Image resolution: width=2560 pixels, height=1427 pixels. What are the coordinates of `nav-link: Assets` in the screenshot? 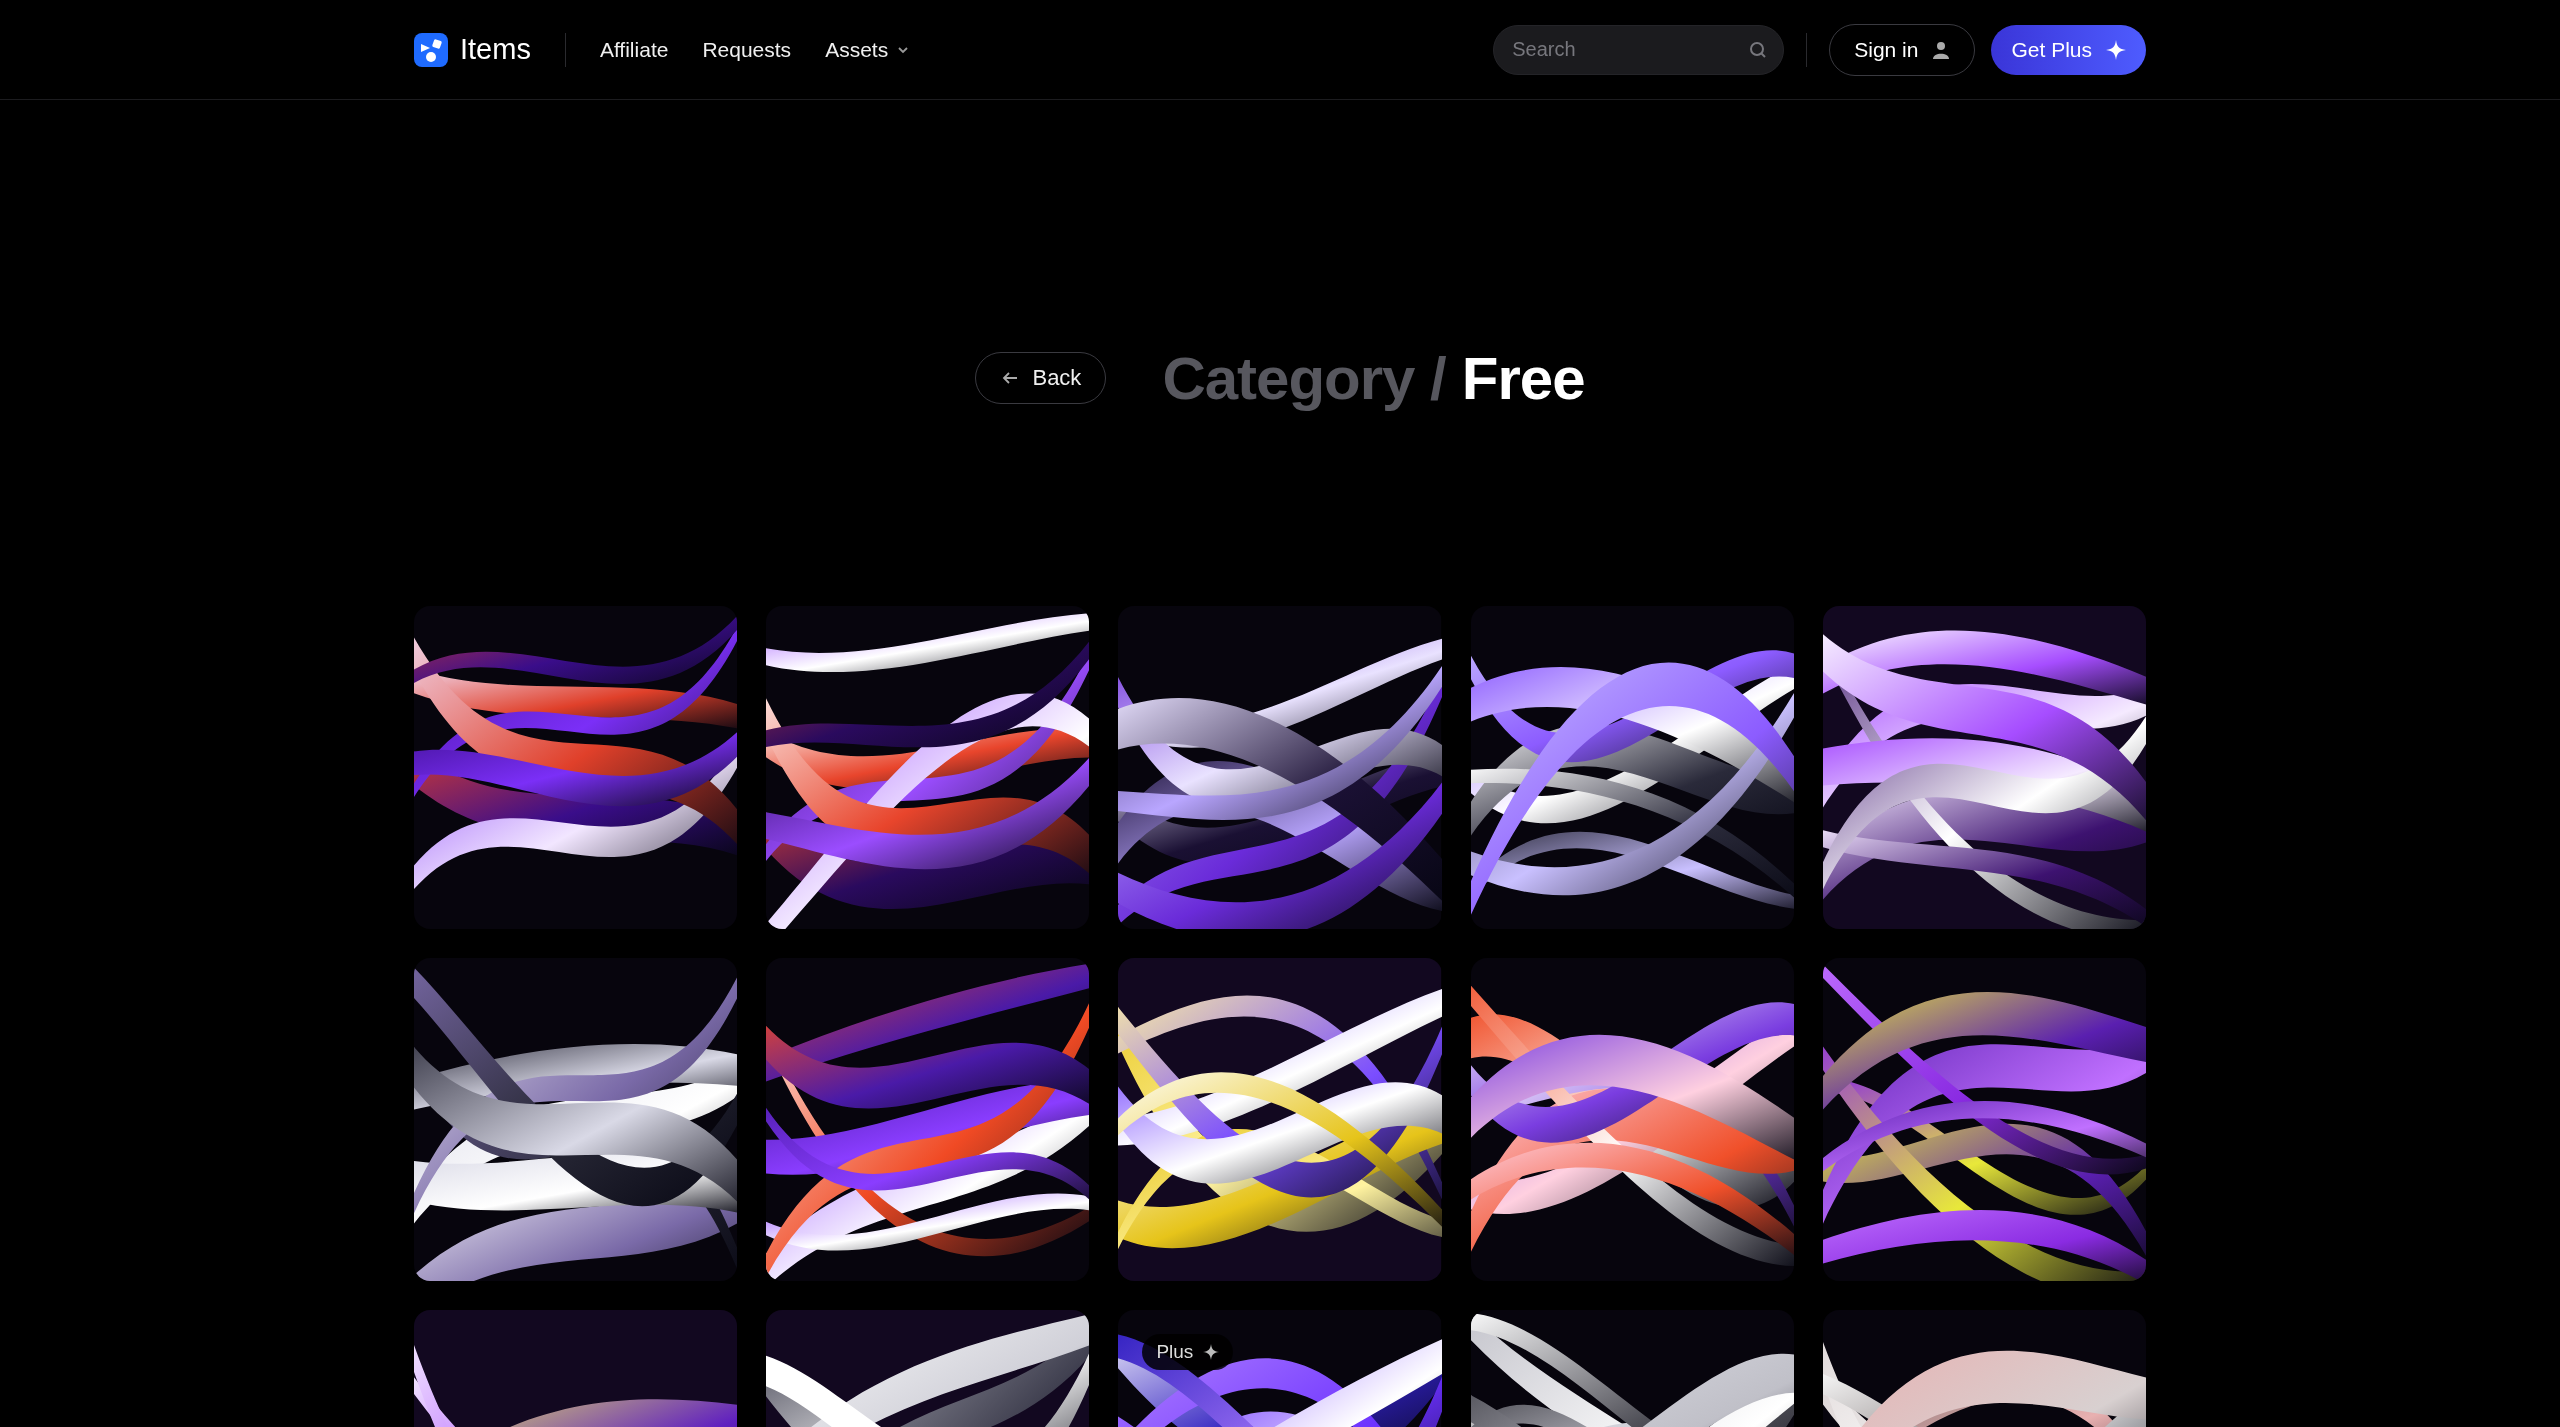 It's located at (868, 49).